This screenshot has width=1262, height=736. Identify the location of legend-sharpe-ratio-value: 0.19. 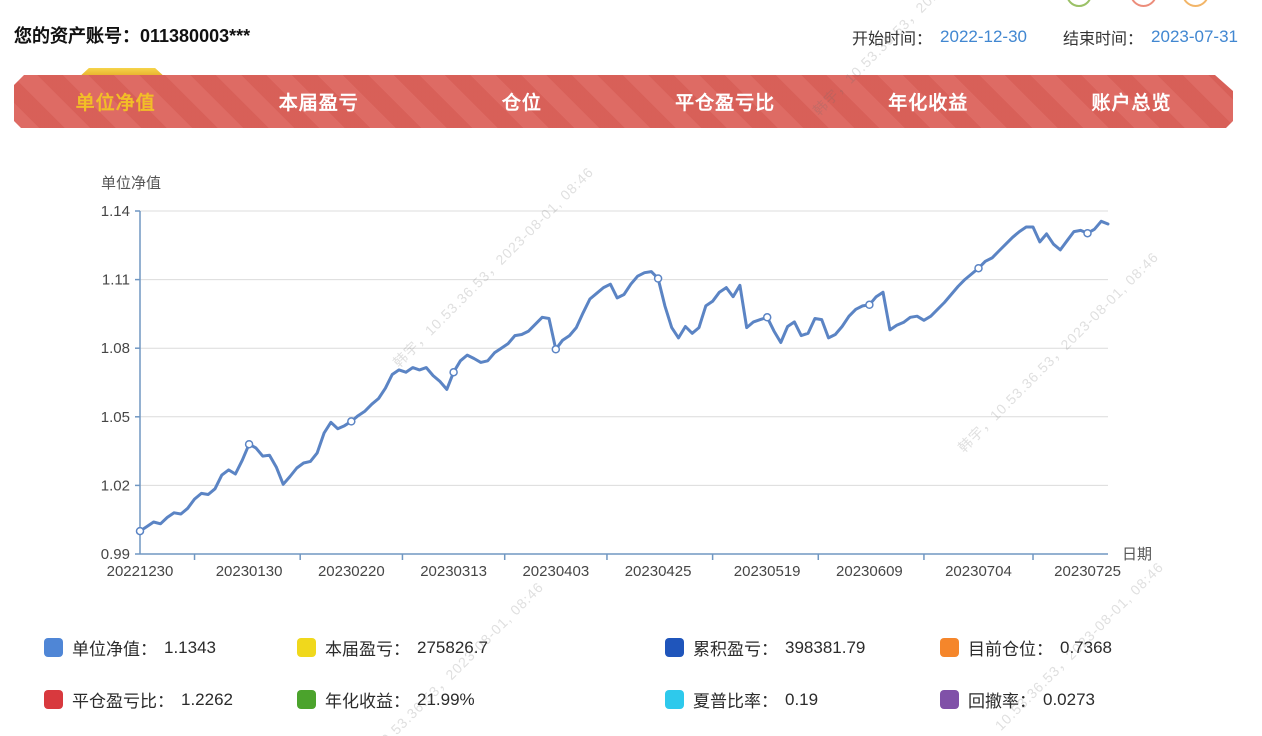
(802, 699).